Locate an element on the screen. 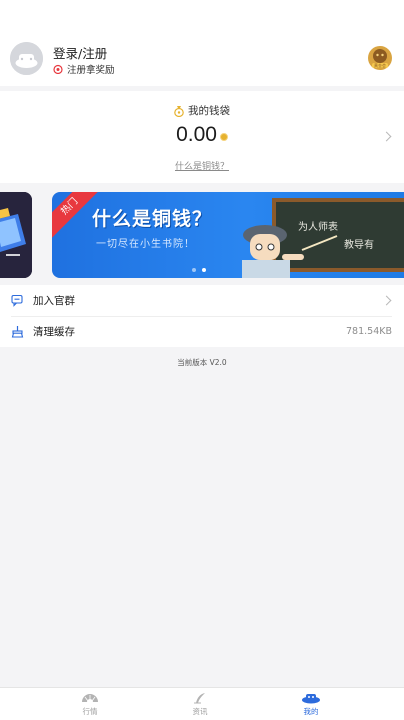 This screenshot has height=720, width=404. menu-item-clear-cache: 清理缓存 781.54KB is located at coordinates (202, 331).